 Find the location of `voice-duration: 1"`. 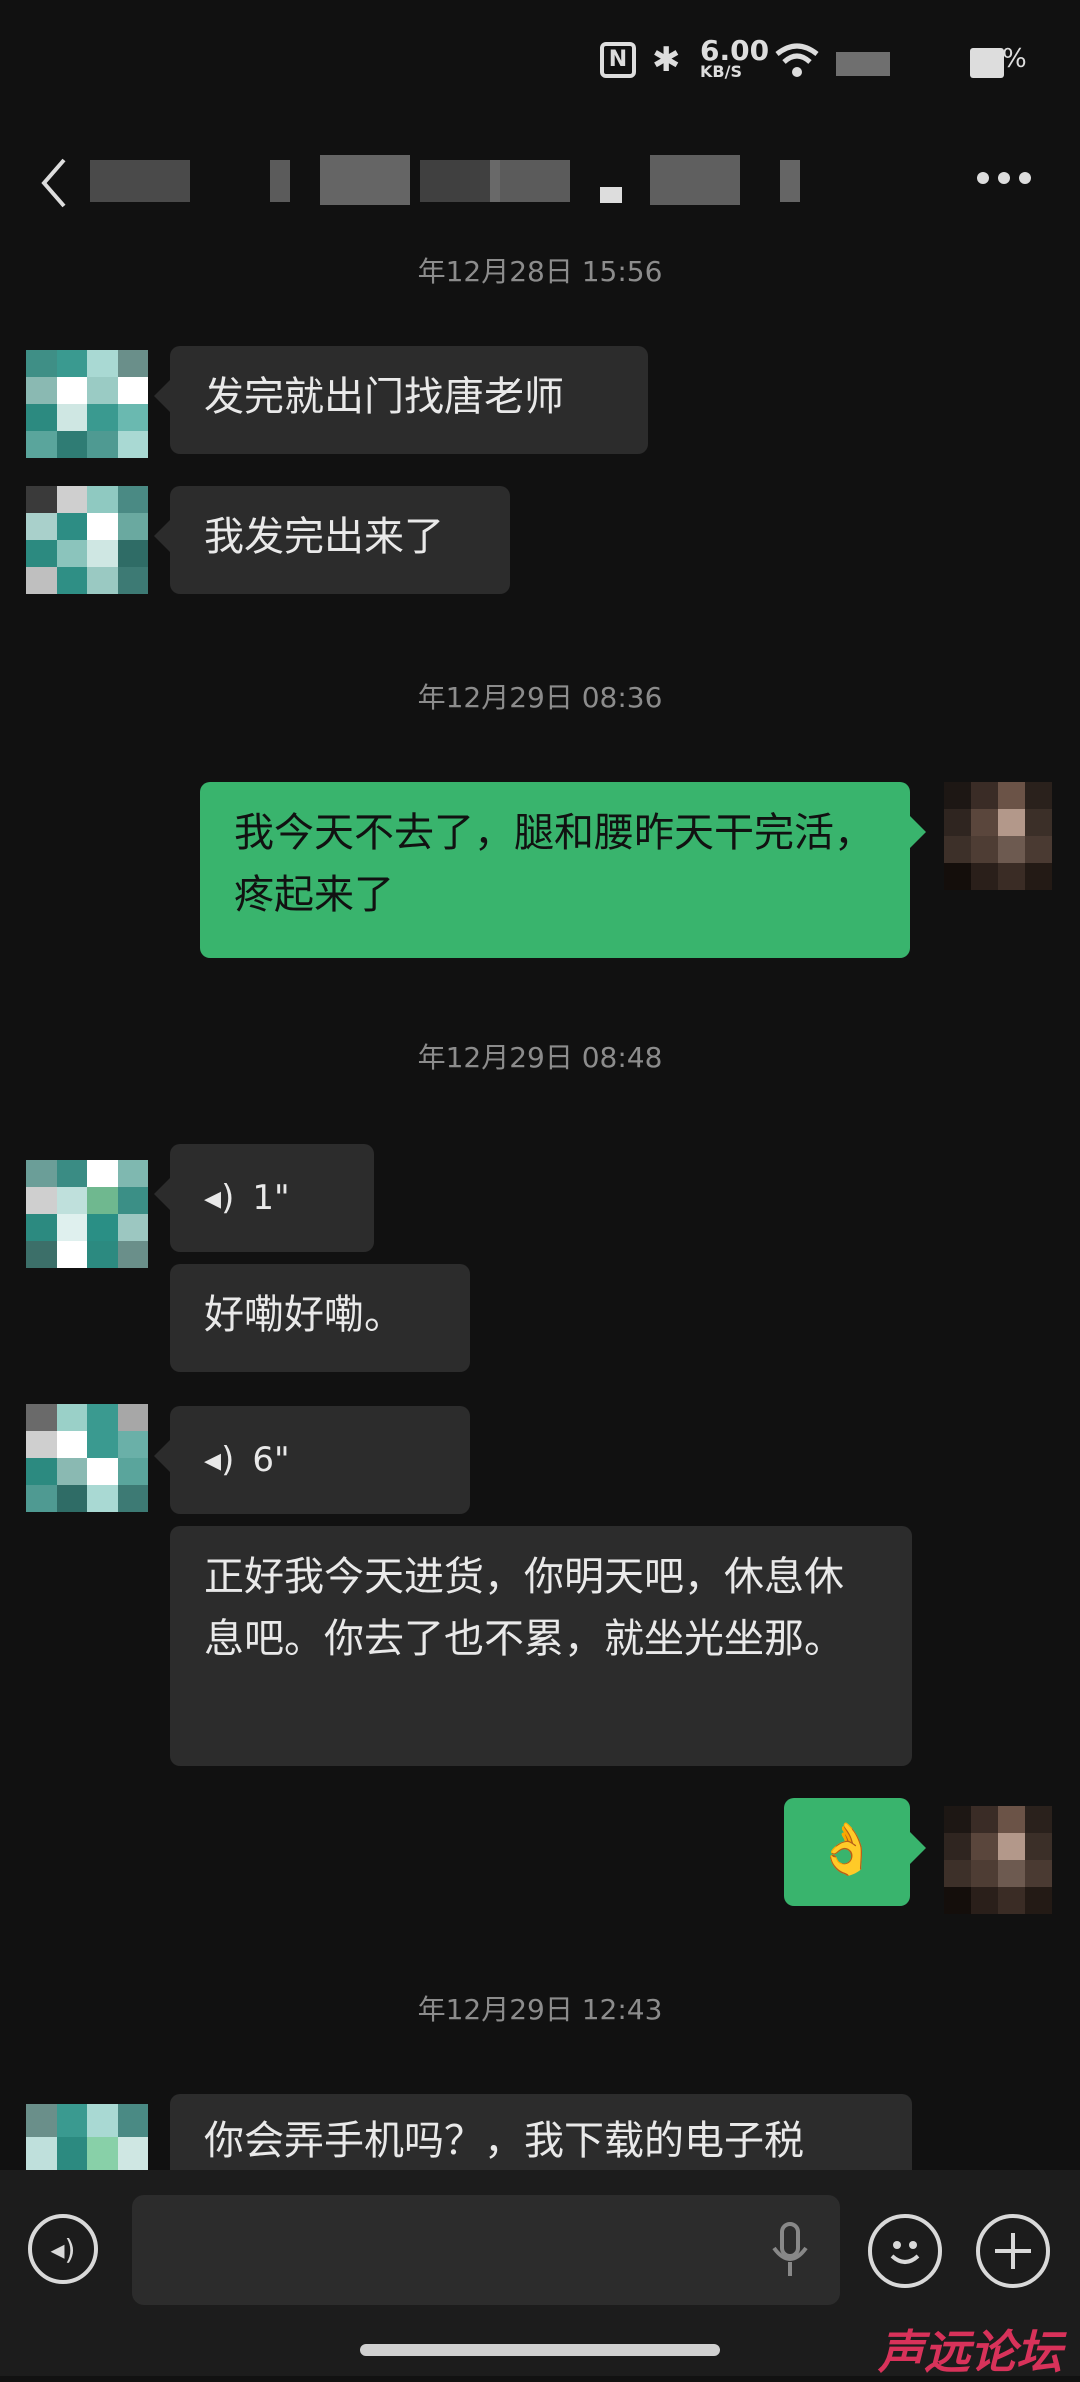

voice-duration: 1" is located at coordinates (271, 1198).